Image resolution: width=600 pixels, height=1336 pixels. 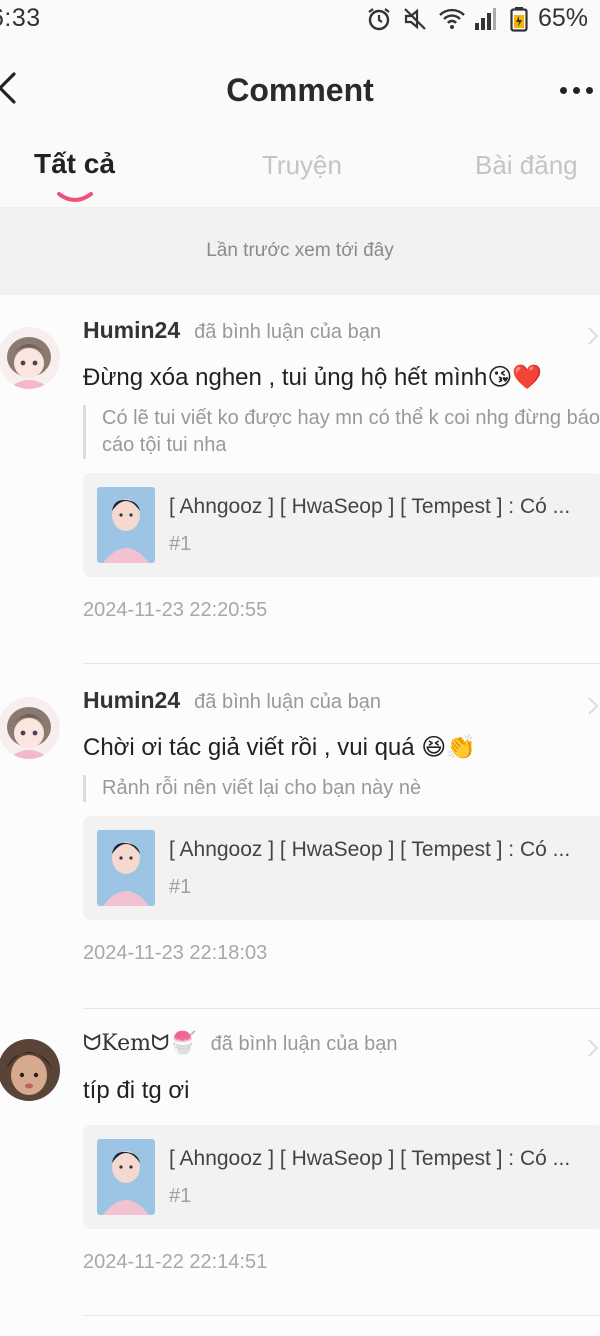 I want to click on battery-icon, so click(x=519, y=19).